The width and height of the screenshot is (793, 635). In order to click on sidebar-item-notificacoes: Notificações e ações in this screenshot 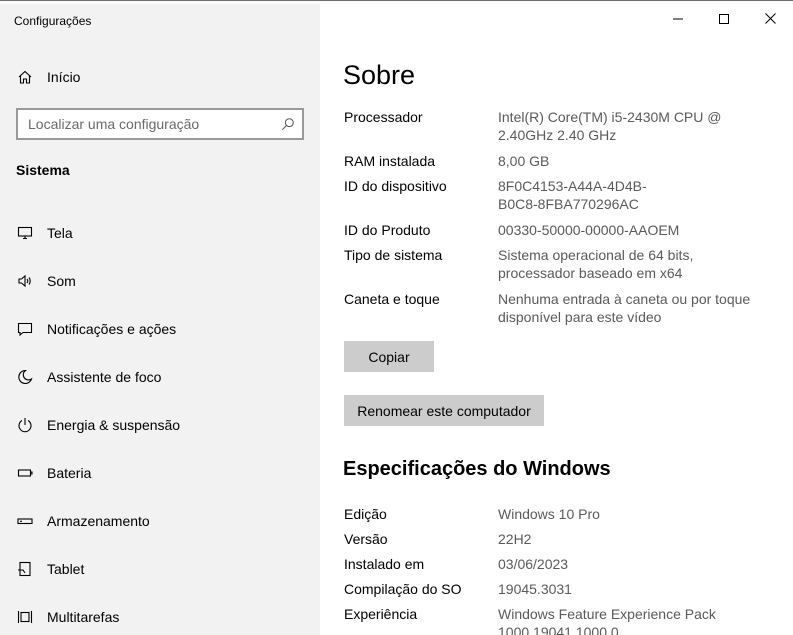, I will do `click(160, 329)`.